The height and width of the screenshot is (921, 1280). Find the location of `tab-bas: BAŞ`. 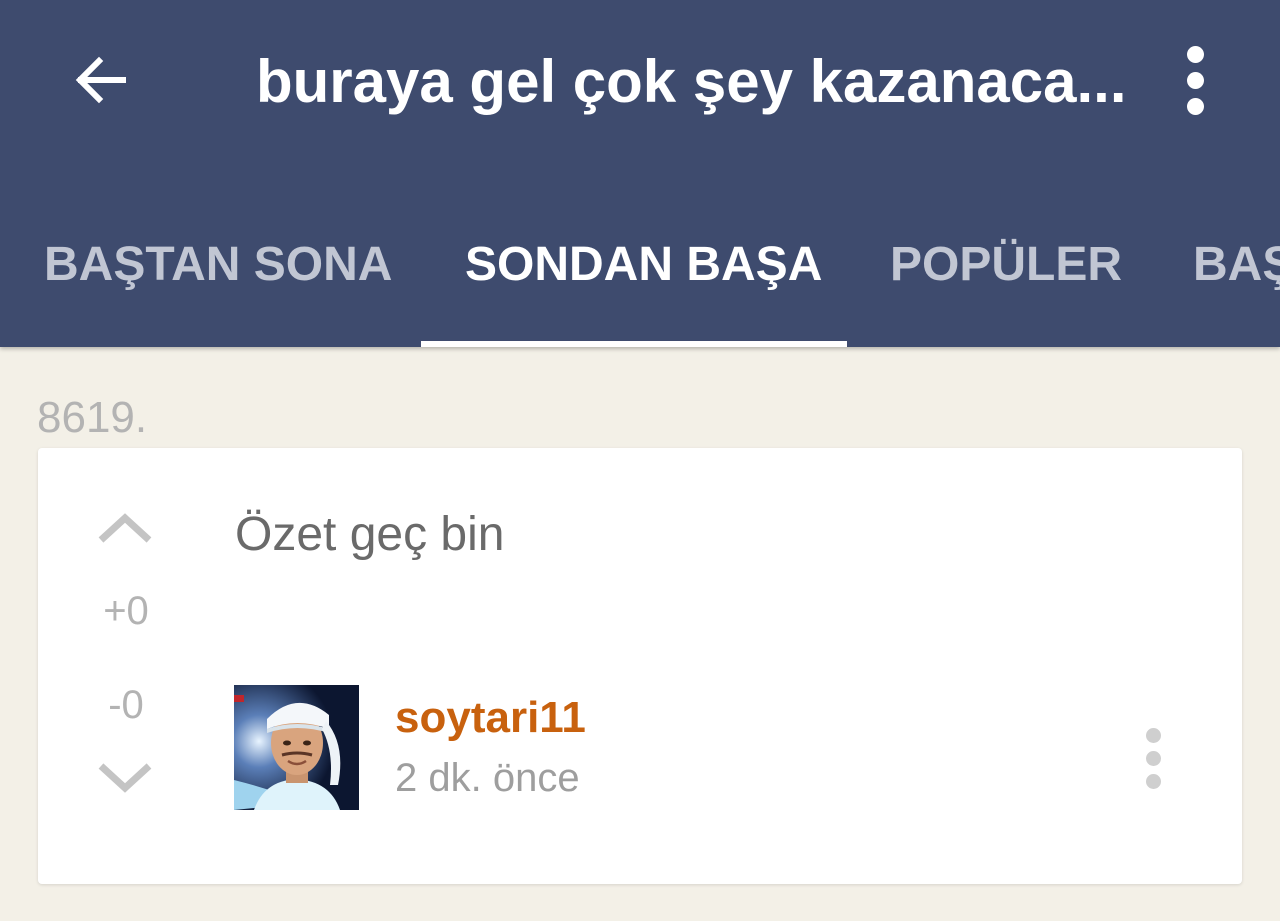

tab-bas: BAŞ is located at coordinates (1236, 265).